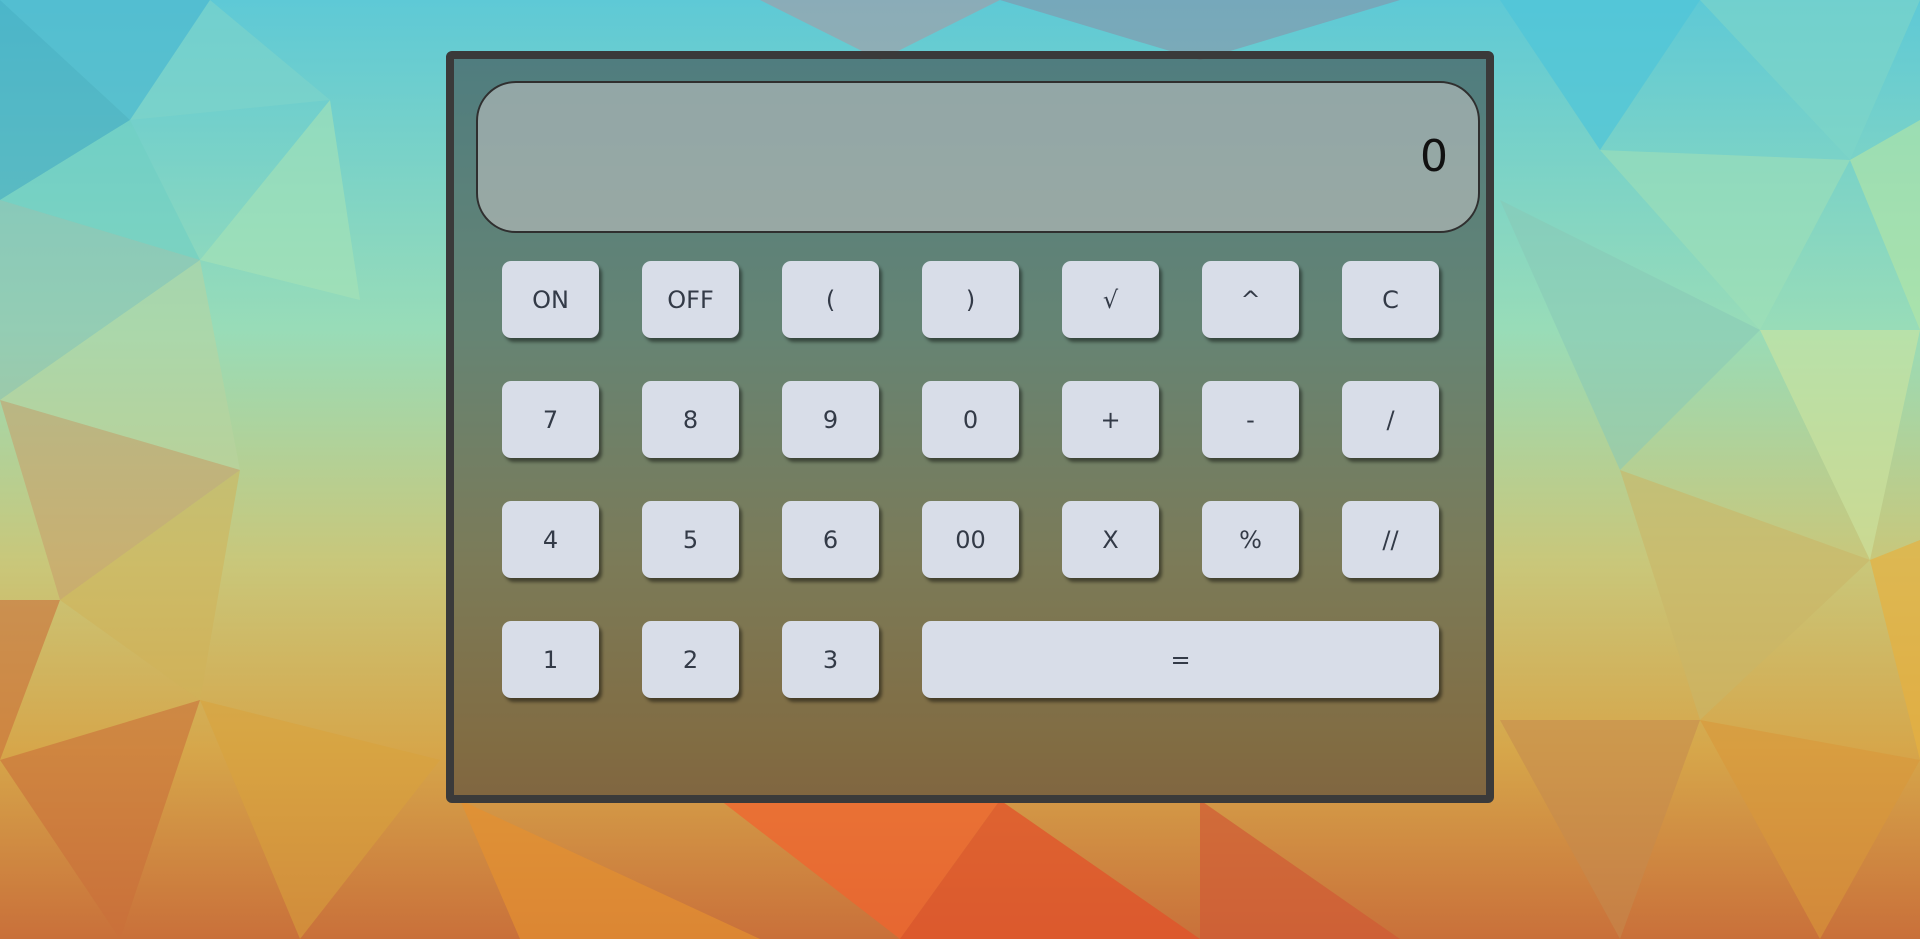 The image size is (1920, 939). I want to click on digit-3-button: 3, so click(830, 659).